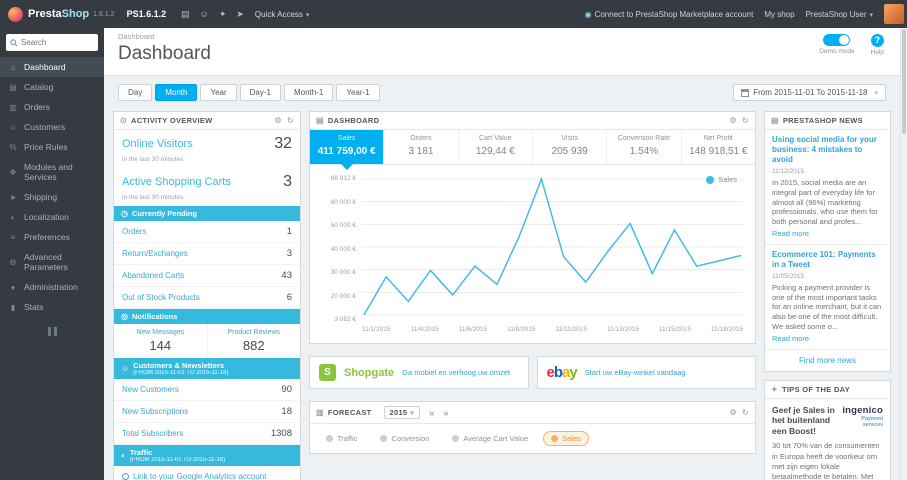 The height and width of the screenshot is (480, 907). What do you see at coordinates (496, 147) in the screenshot?
I see `kpi-cart-value: Cart Value 129,44 €` at bounding box center [496, 147].